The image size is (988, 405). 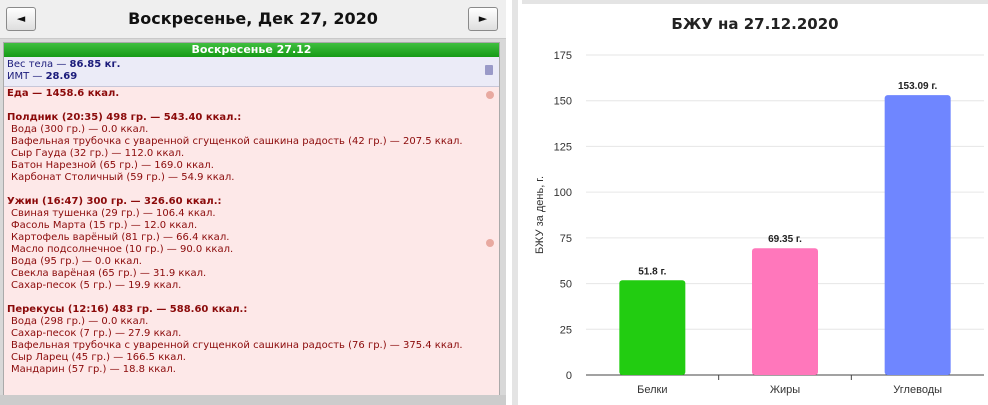 I want to click on food-item: Вода (300 гр.) — 0.0 ккал., so click(x=251, y=130).